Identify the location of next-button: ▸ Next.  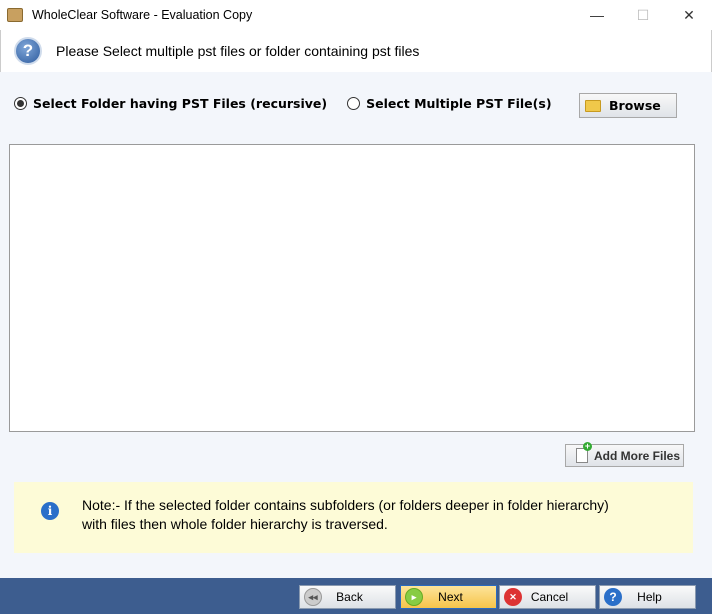
(448, 597).